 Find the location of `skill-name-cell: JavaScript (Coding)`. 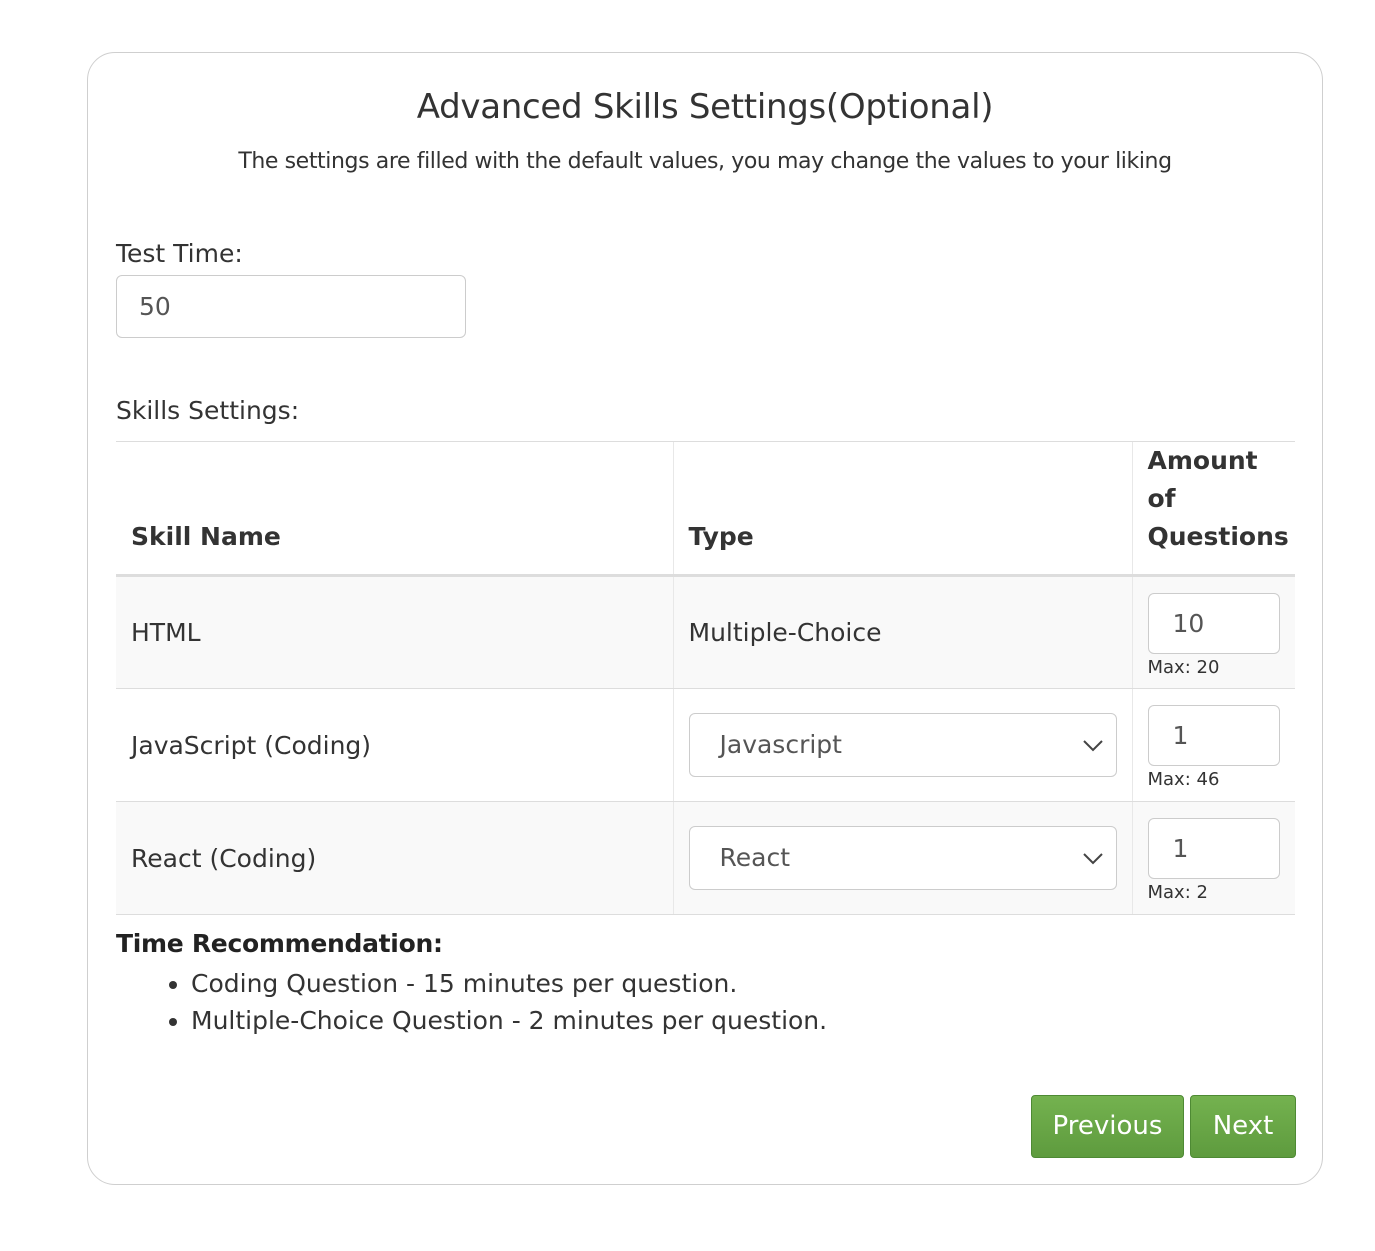

skill-name-cell: JavaScript (Coding) is located at coordinates (394, 745).